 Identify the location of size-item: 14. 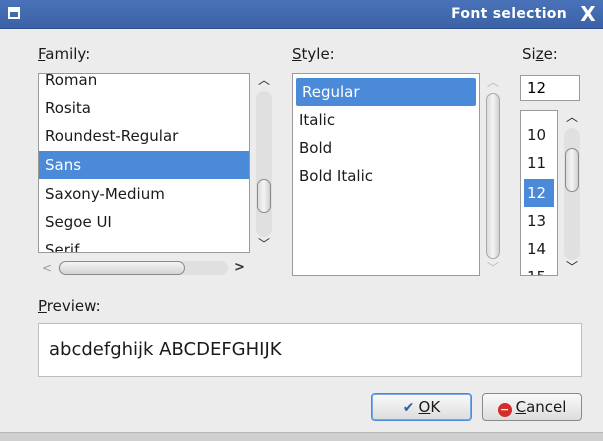
(539, 249).